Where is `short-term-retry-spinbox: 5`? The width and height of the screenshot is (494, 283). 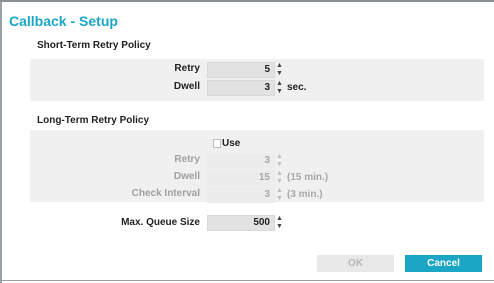
short-term-retry-spinbox: 5 is located at coordinates (241, 70).